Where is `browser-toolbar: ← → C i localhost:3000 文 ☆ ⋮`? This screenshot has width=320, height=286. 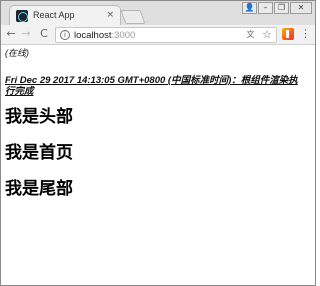 browser-toolbar: ← → C i localhost:3000 文 ☆ ⋮ is located at coordinates (158, 35).